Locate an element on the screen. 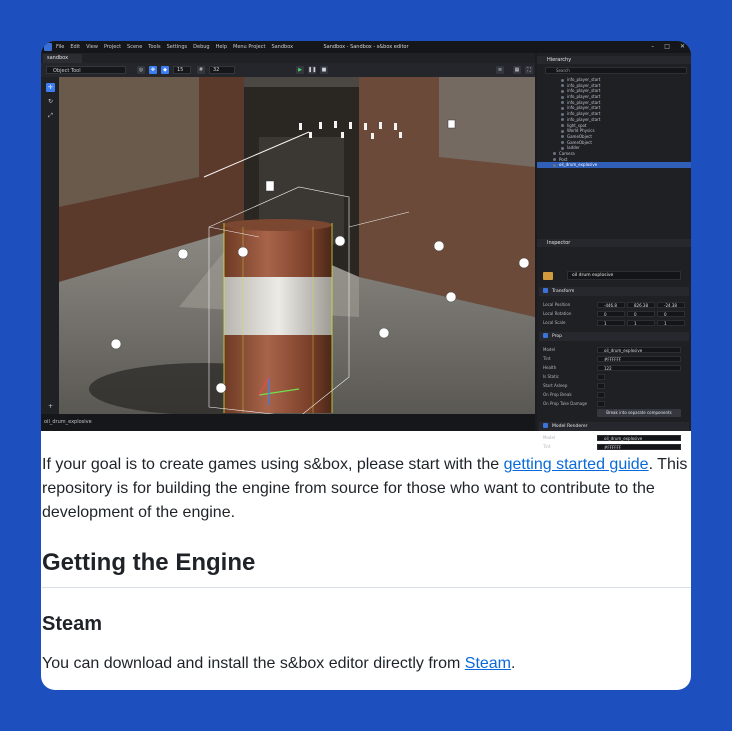 Image resolution: width=732 pixels, height=731 pixels. steam-subheading: Steam is located at coordinates (72, 624).